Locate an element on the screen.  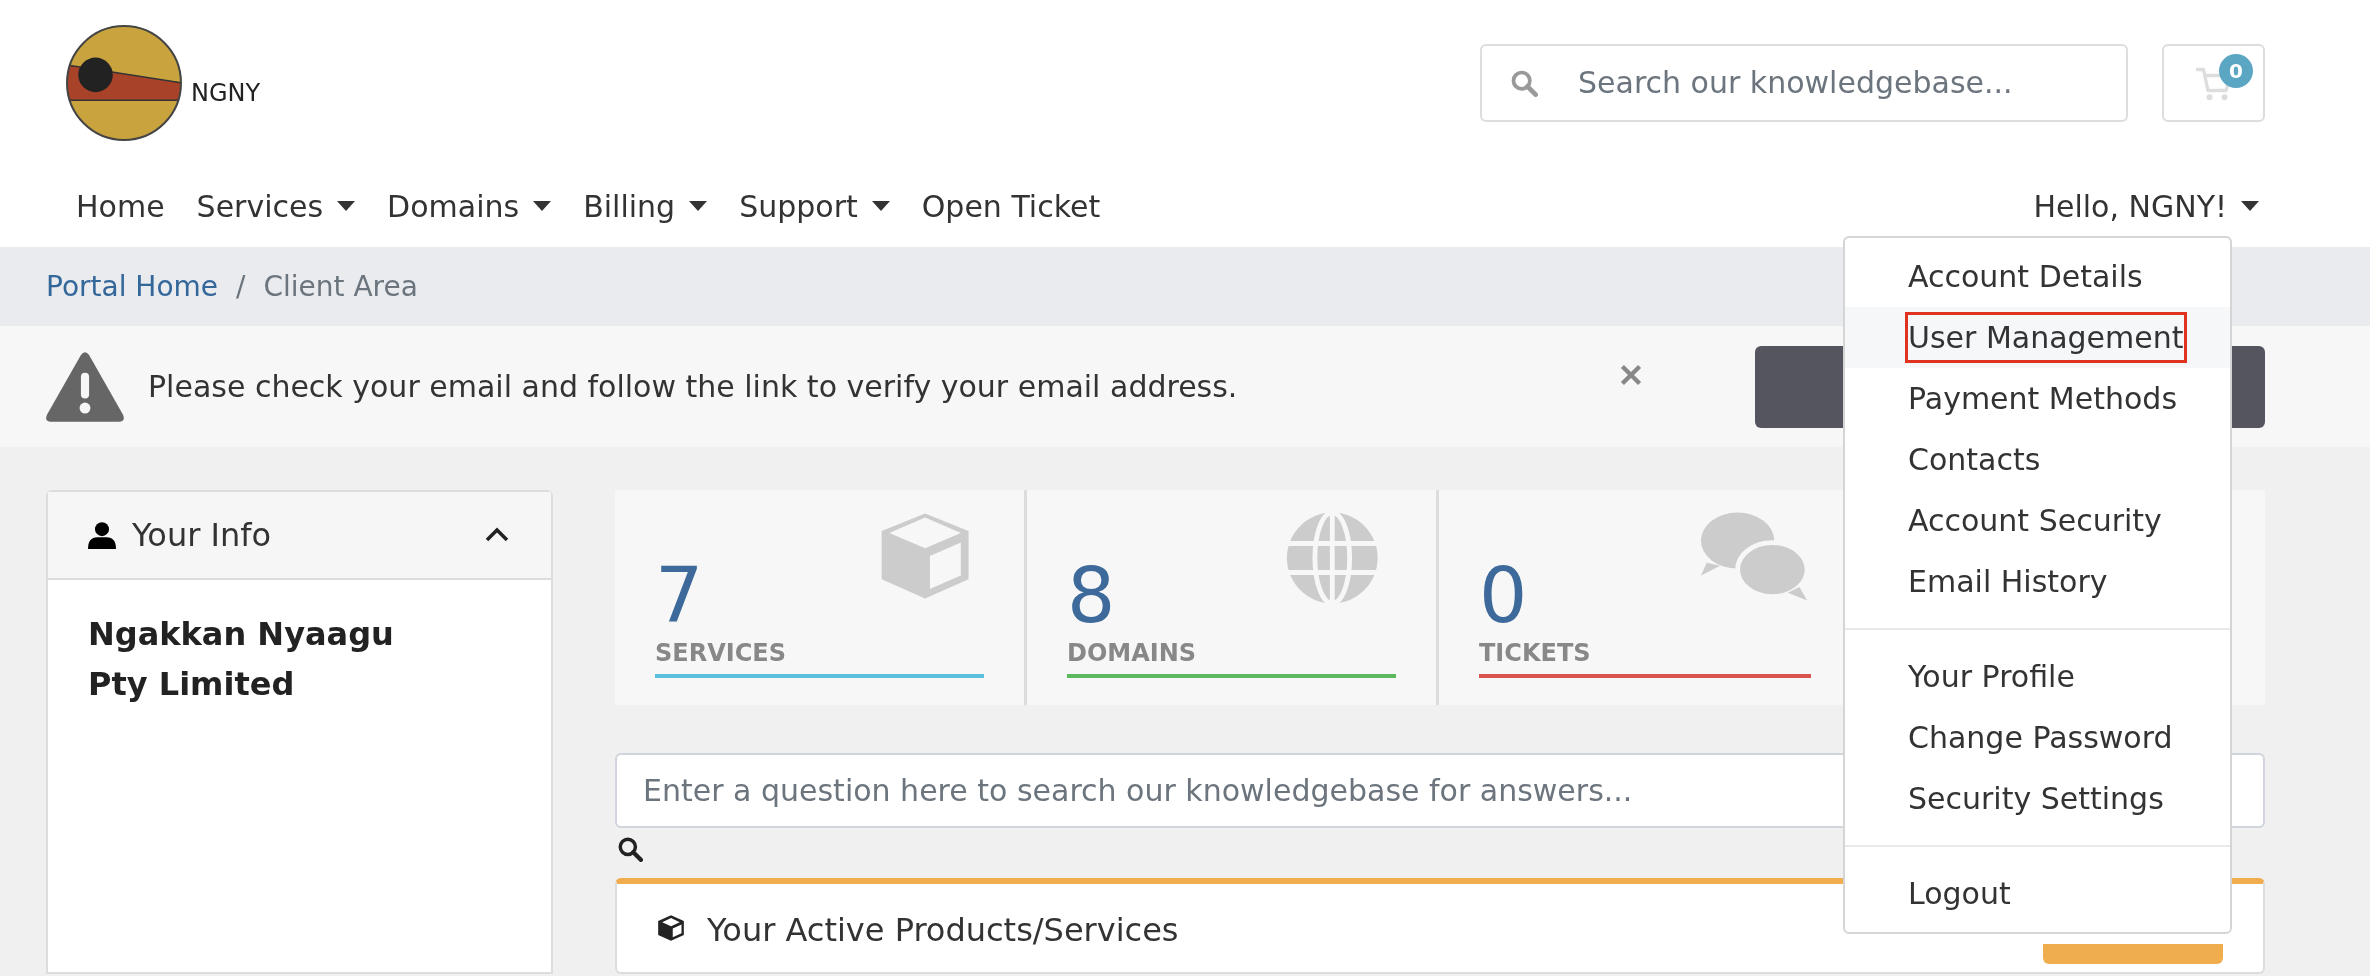
dropdown-item: Contacts is located at coordinates (2037, 459).